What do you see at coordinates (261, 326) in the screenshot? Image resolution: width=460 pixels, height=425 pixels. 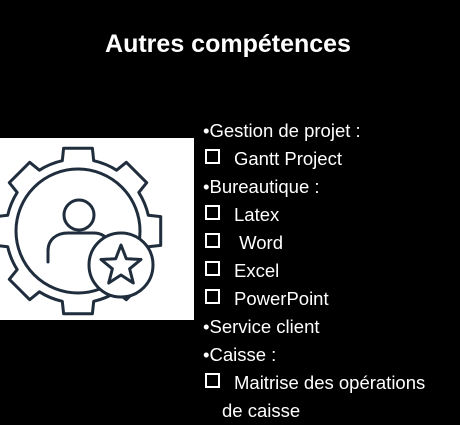 I see `item-label: •Service client` at bounding box center [261, 326].